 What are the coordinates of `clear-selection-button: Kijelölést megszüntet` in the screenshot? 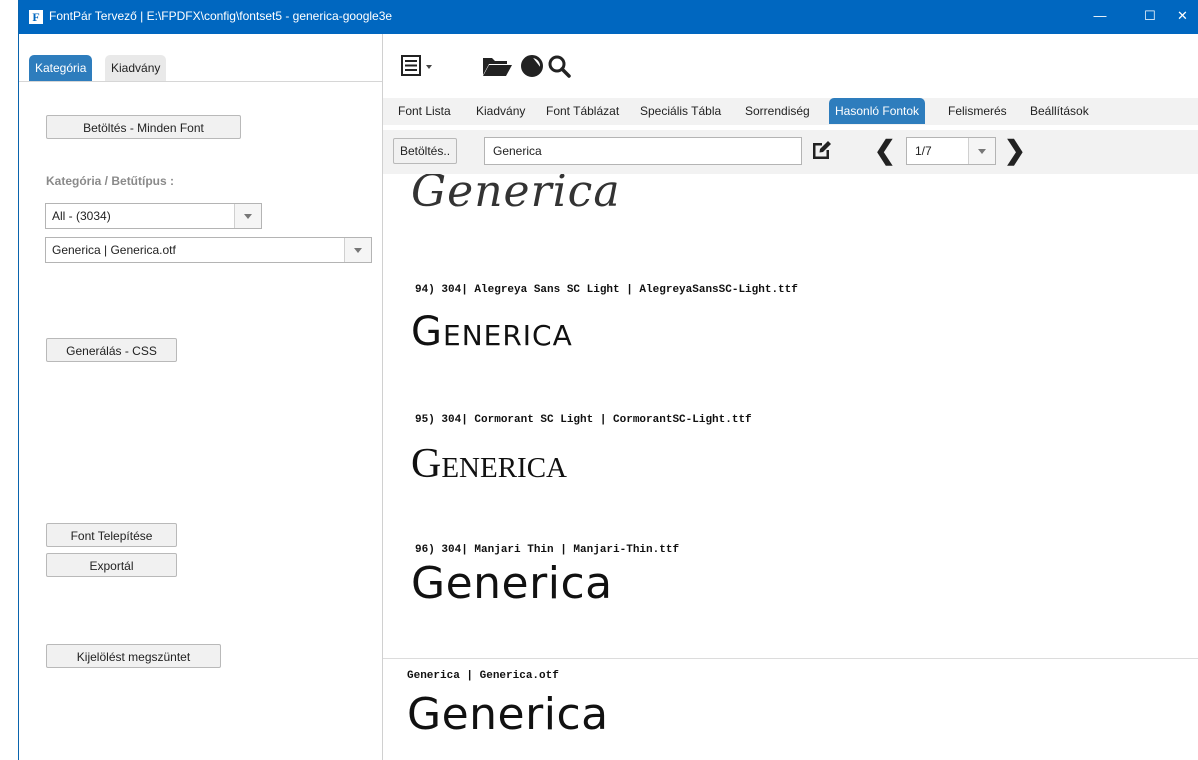 It's located at (133, 656).